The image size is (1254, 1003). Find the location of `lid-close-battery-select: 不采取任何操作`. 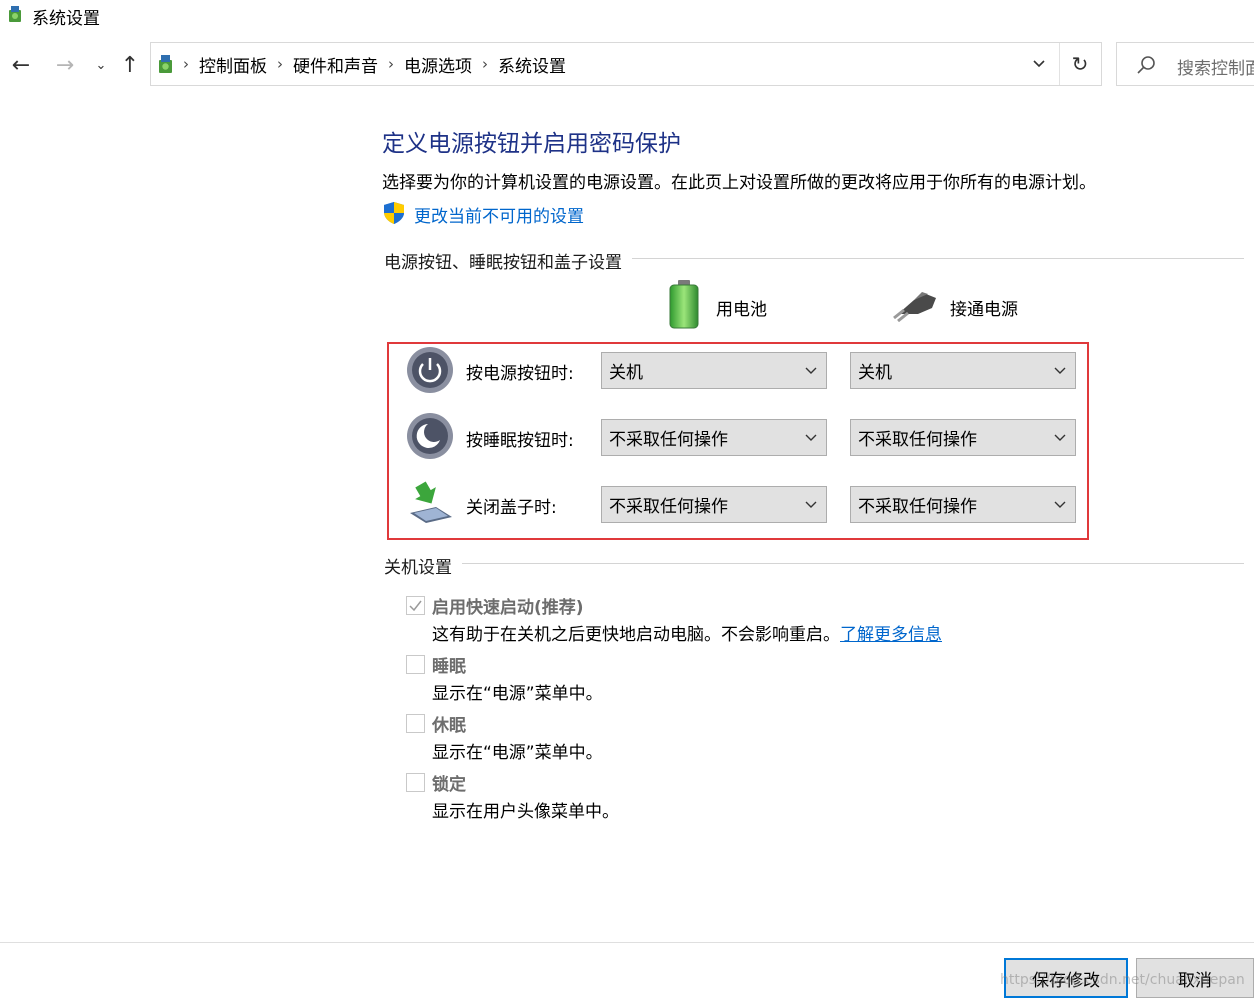

lid-close-battery-select: 不采取任何操作 is located at coordinates (714, 504).